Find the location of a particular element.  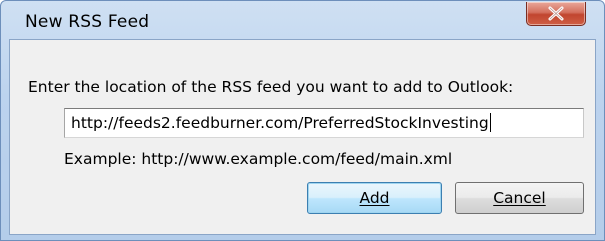

cancel-button-label: Cancel is located at coordinates (519, 198).